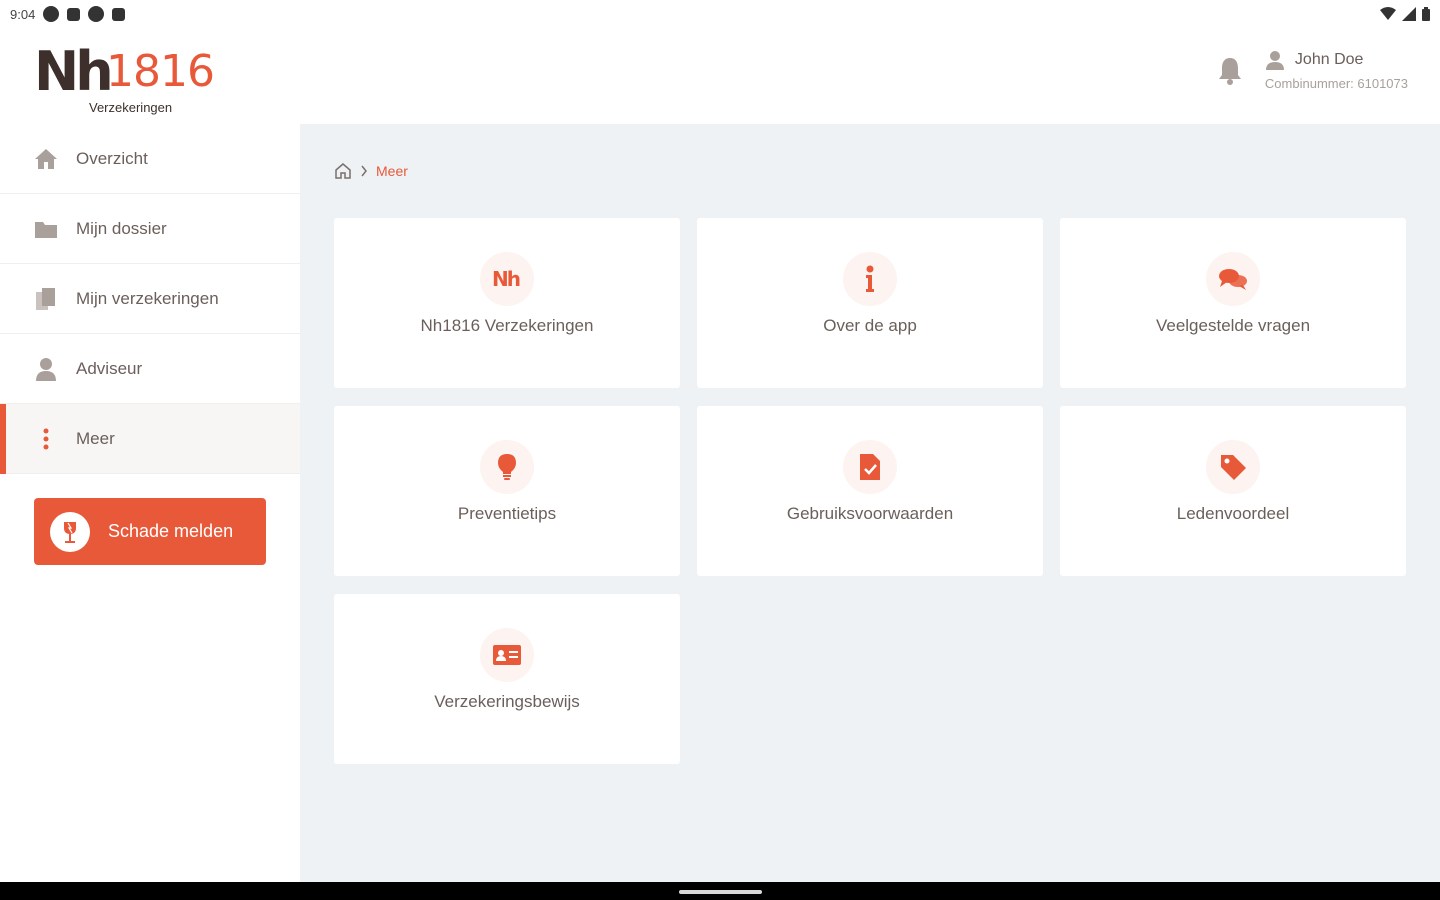 This screenshot has height=900, width=1440. I want to click on battery-icon, so click(1426, 14).